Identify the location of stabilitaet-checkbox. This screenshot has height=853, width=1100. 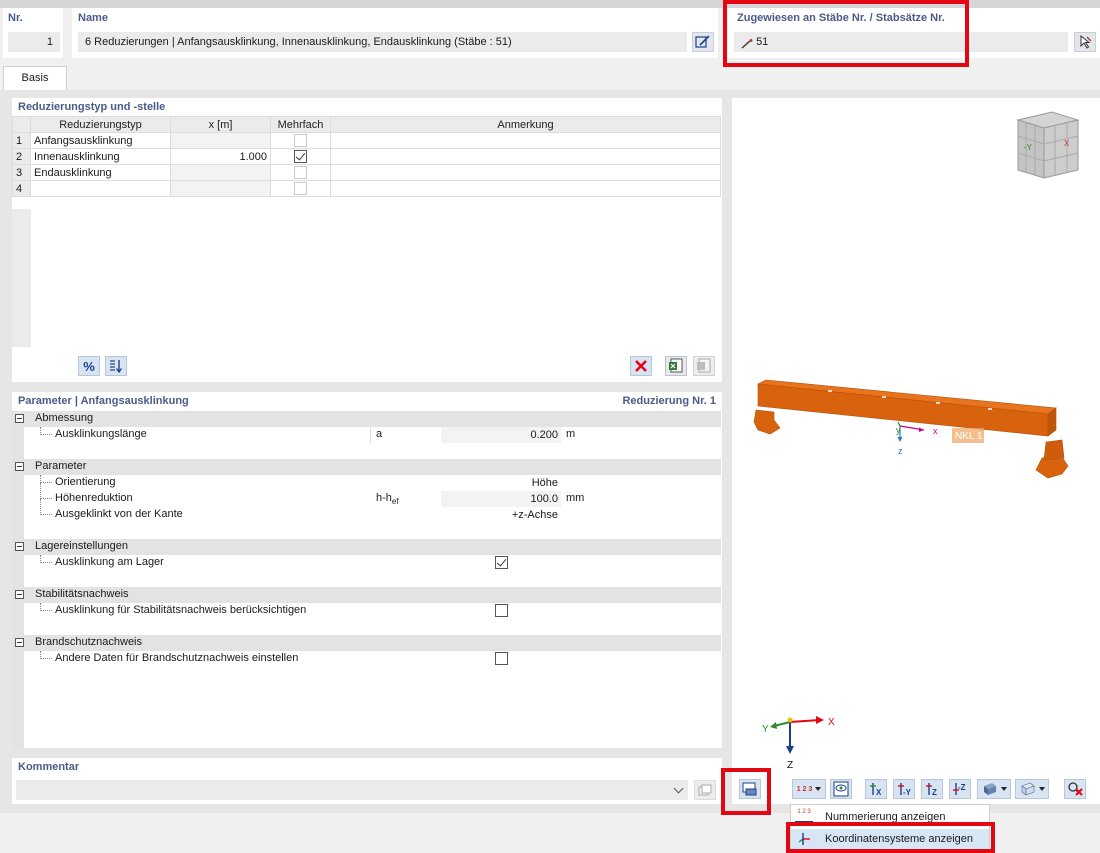
(501, 610).